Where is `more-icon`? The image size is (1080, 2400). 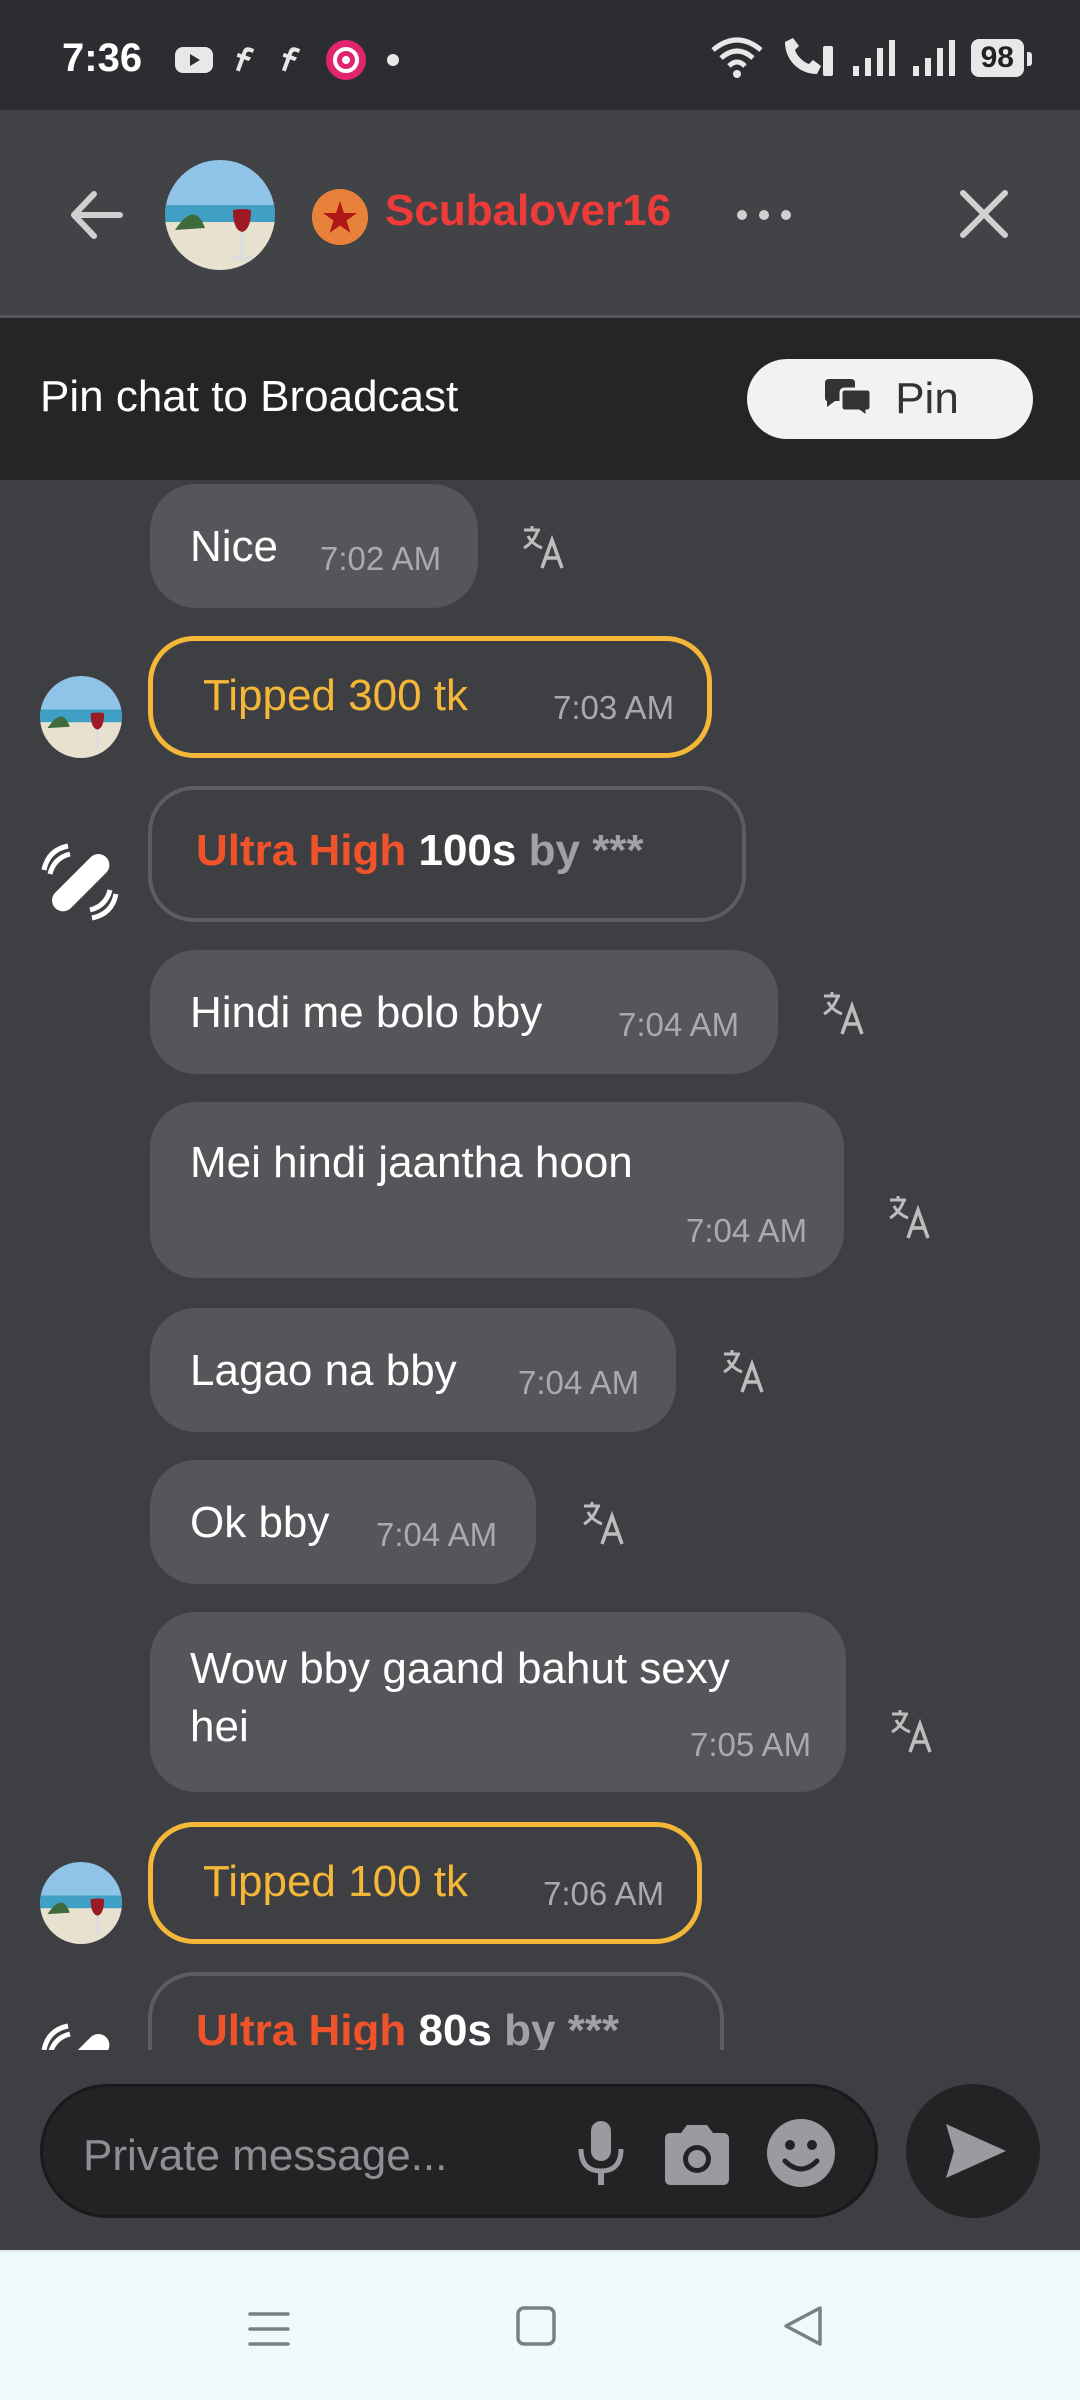
more-icon is located at coordinates (764, 215).